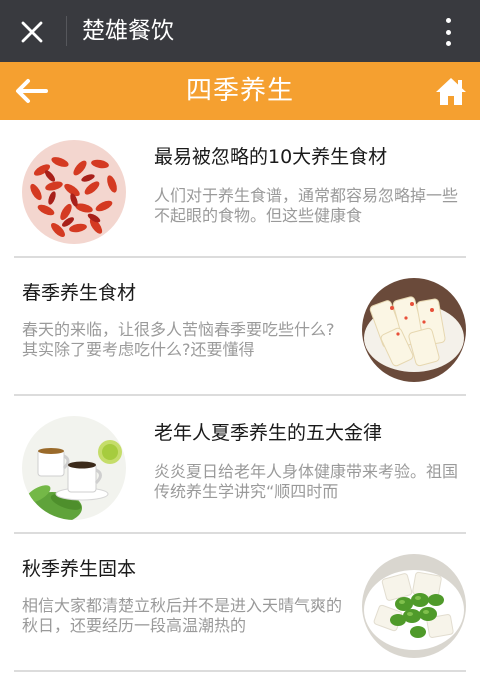 This screenshot has height=680, width=480. Describe the element at coordinates (128, 31) in the screenshot. I see `app-title: 楚雄餐饮` at that location.